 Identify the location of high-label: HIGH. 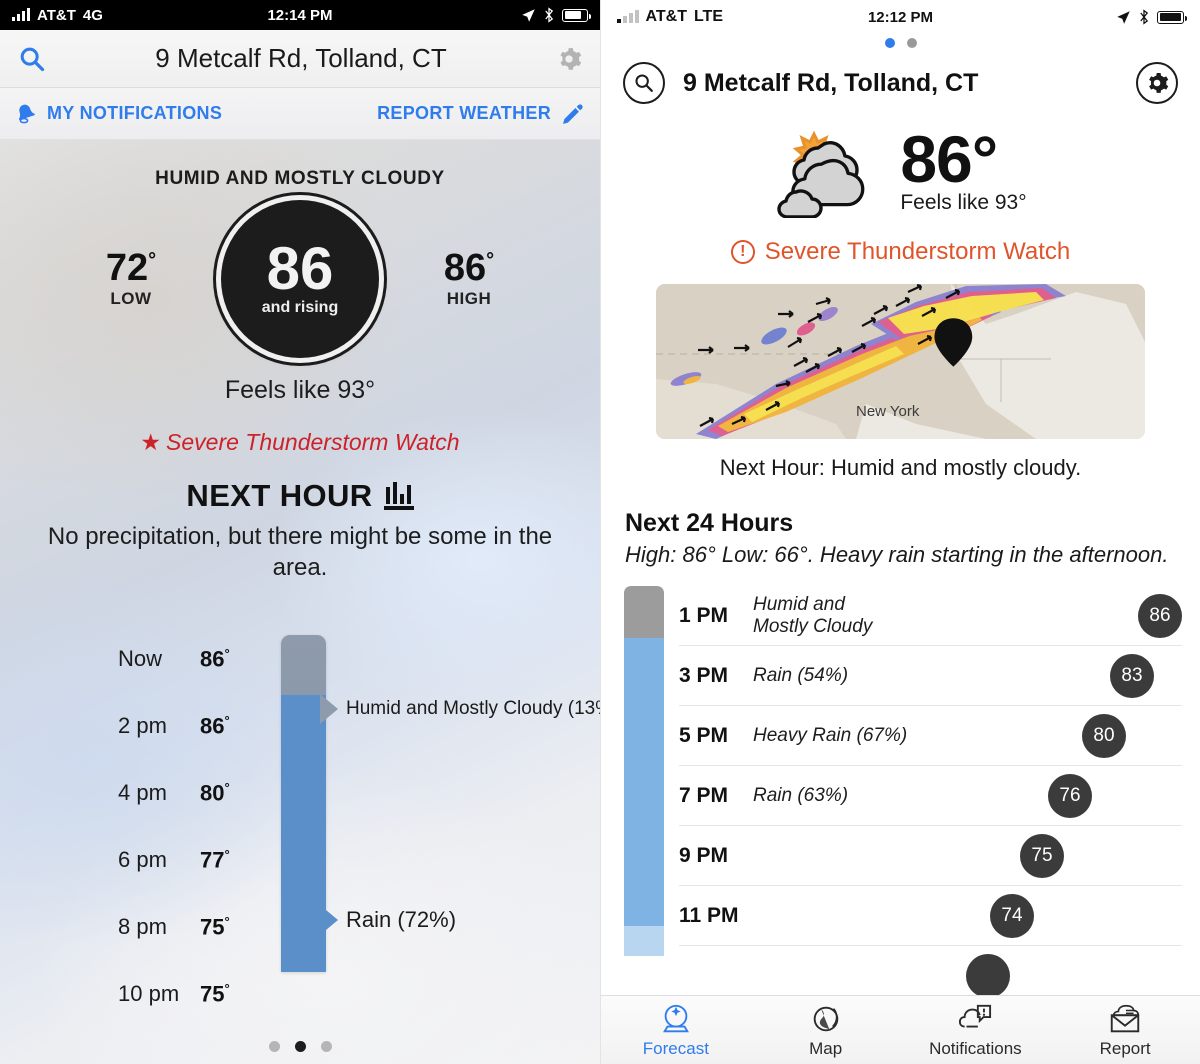
(469, 298).